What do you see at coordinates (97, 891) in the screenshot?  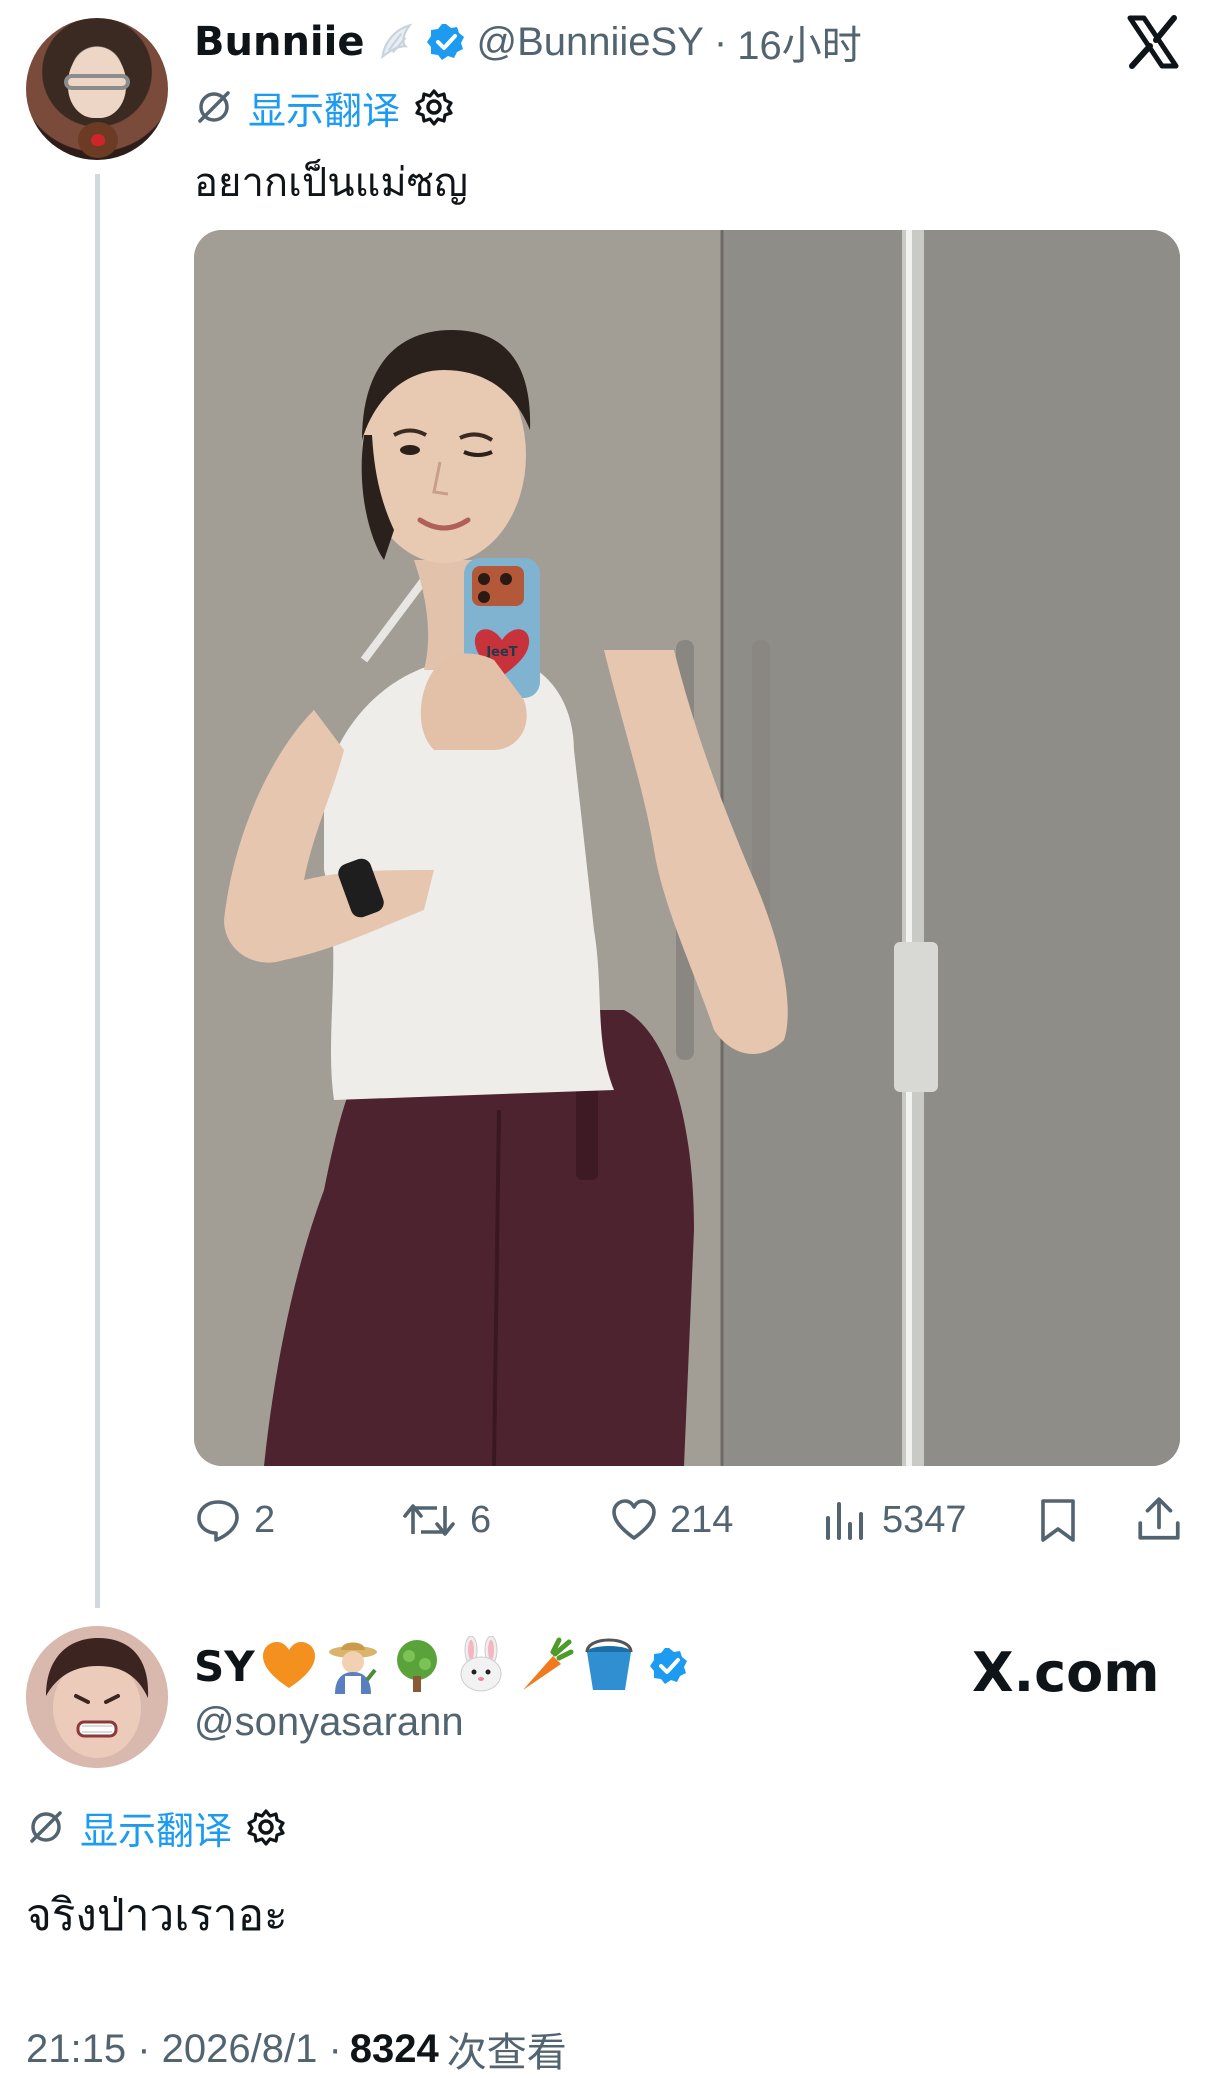 I see `thread-connector-line` at bounding box center [97, 891].